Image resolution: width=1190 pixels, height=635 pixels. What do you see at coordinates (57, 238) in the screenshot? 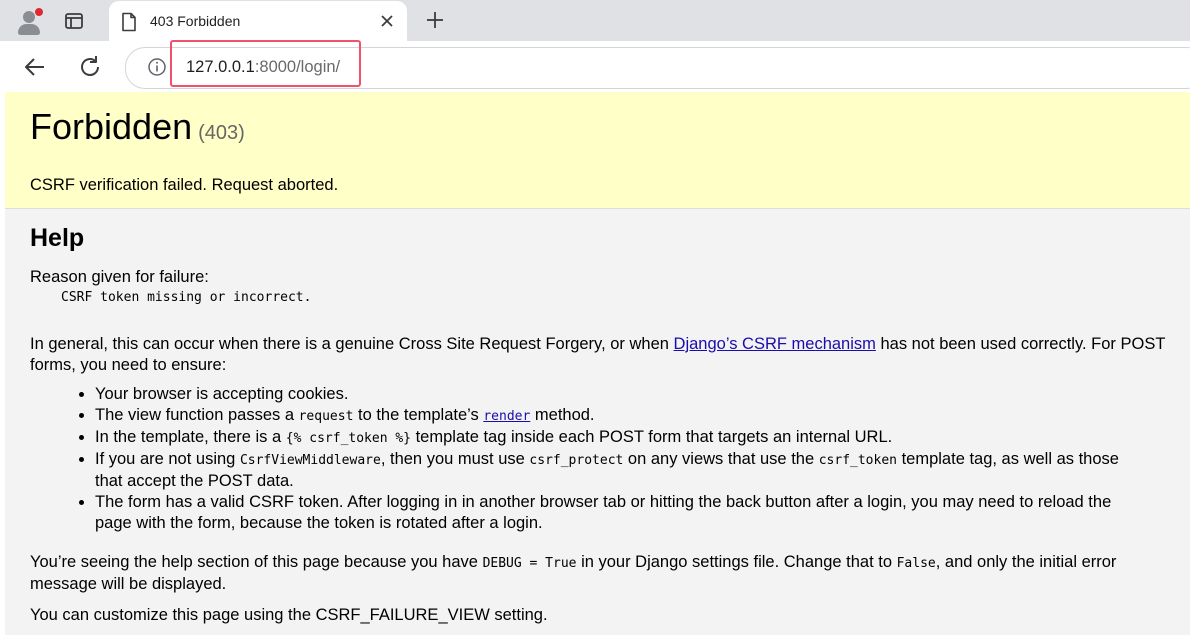
I see `help-heading: Help` at bounding box center [57, 238].